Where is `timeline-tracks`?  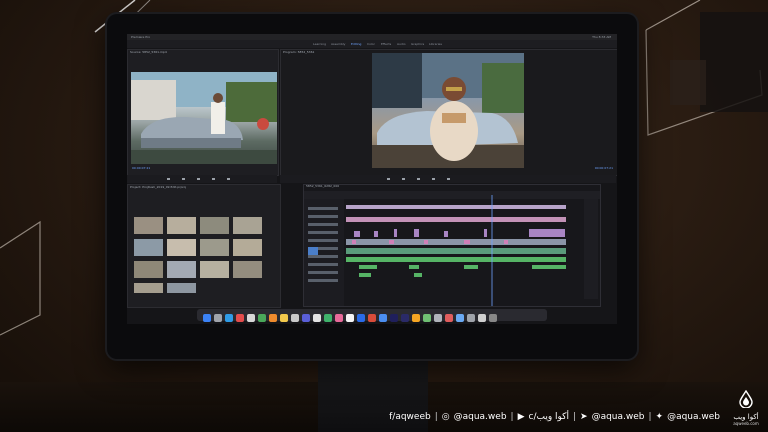
timeline-tracks is located at coordinates (452, 248).